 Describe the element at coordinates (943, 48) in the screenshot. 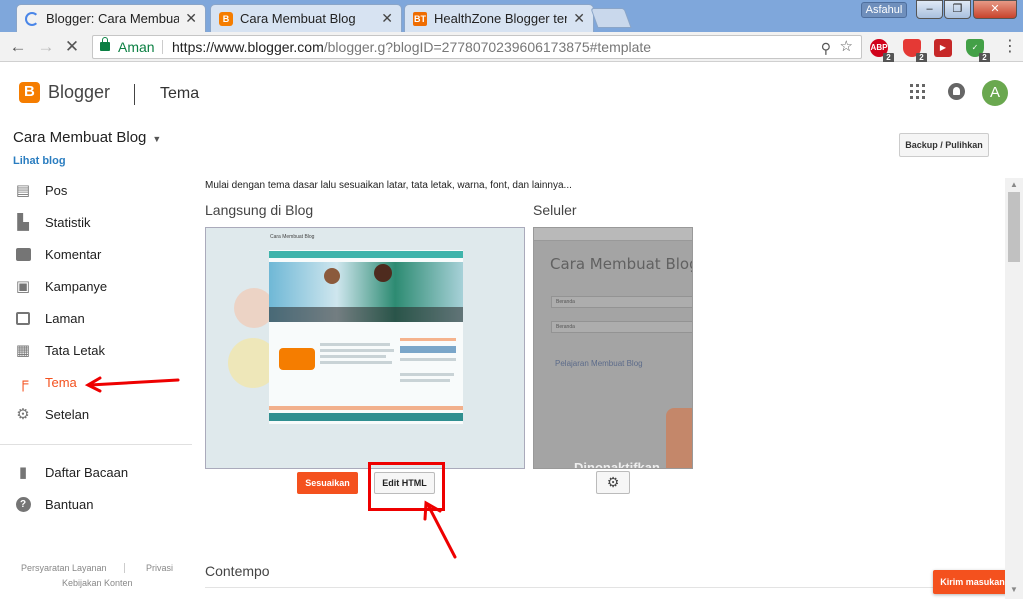

I see `media-extension-icon: ▶` at that location.